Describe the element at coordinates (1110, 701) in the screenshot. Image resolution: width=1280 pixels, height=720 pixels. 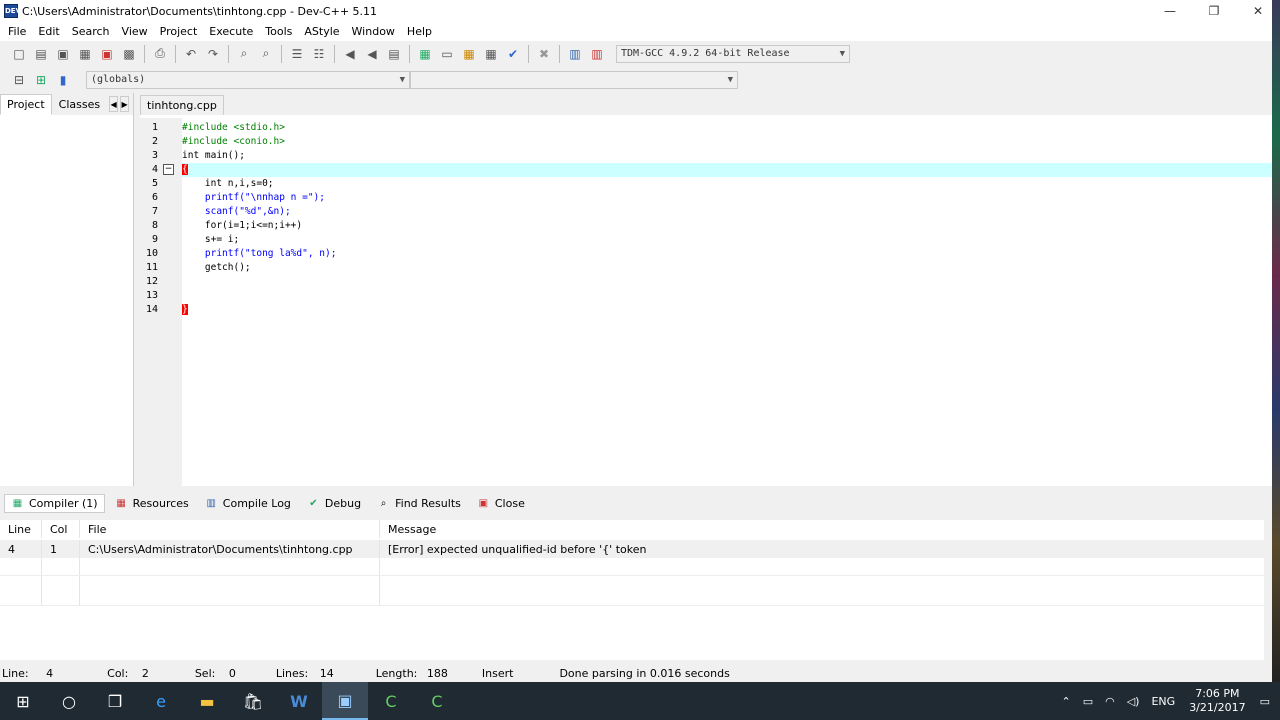
I see `wifi-icon: ◠` at that location.